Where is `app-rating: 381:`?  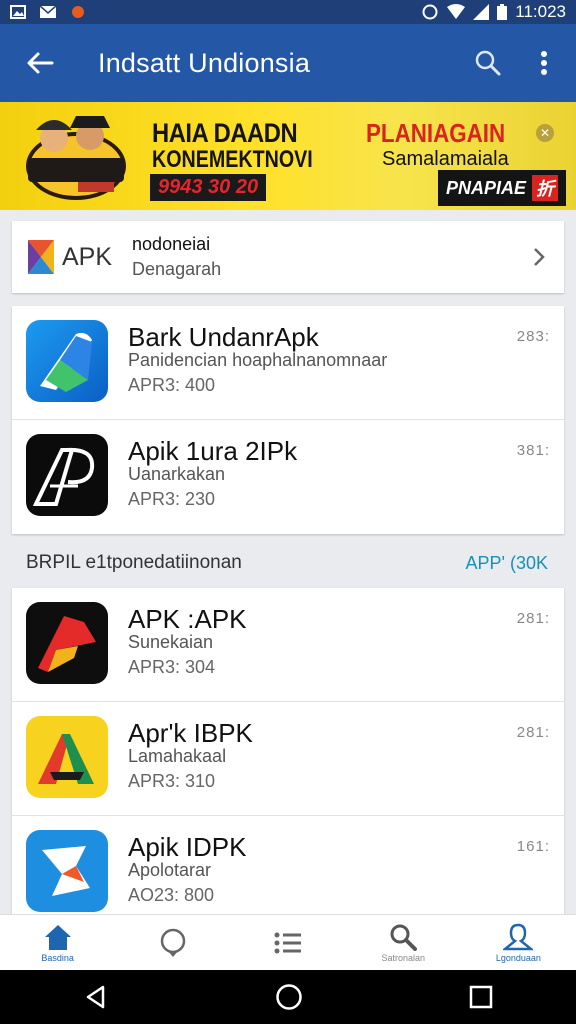 app-rating: 381: is located at coordinates (533, 450).